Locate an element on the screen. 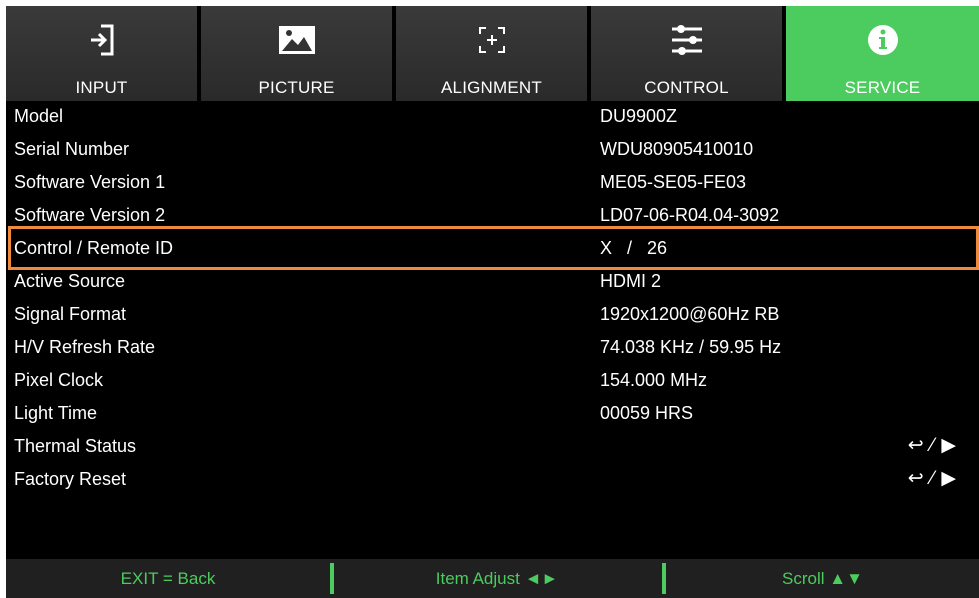 Image resolution: width=979 pixels, height=598 pixels. row-label: H/V Refresh Rate is located at coordinates (85, 347).